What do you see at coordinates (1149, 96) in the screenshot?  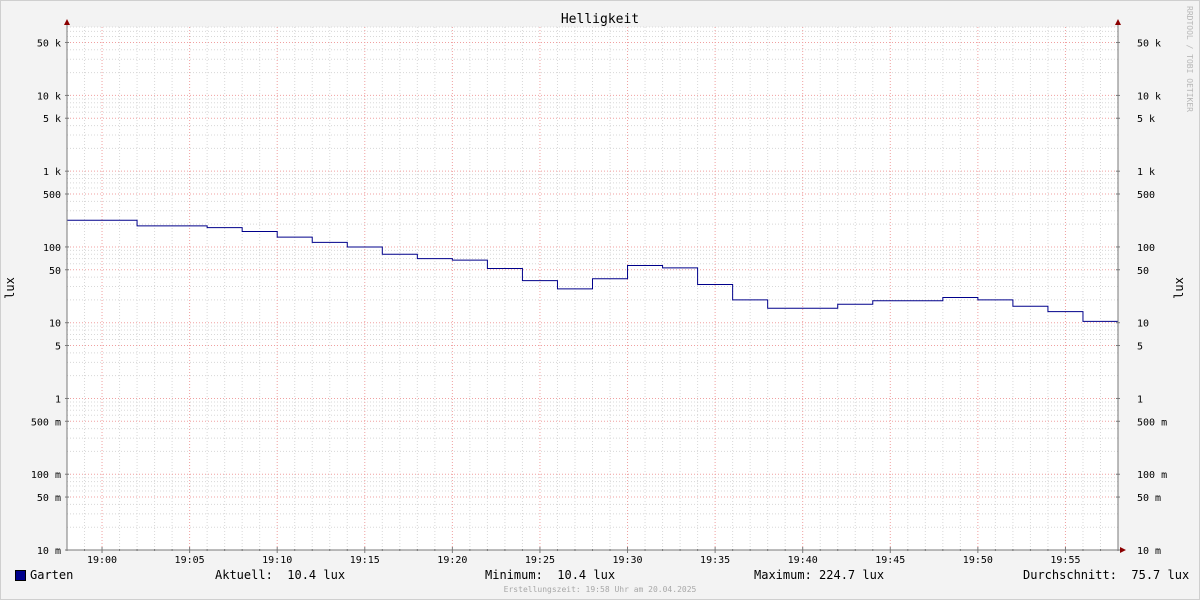 I see `y-tick-label-right: 10 k` at bounding box center [1149, 96].